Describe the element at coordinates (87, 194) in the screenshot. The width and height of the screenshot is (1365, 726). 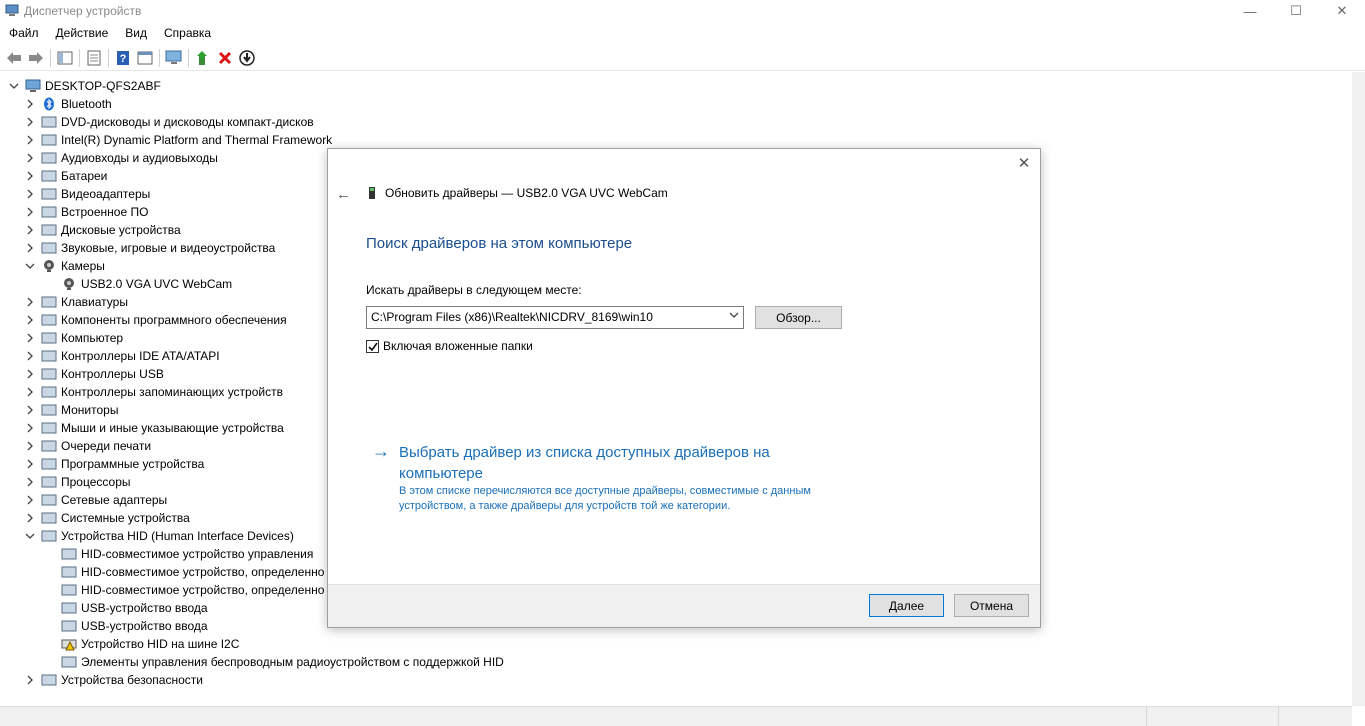
I see `tree-category: Видеоадаптеры` at that location.